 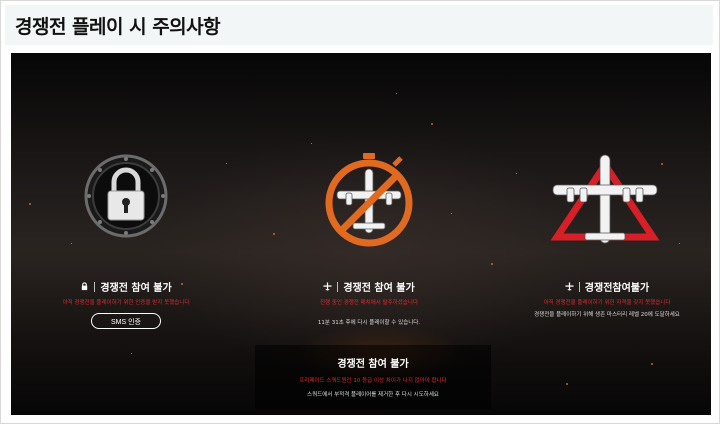 I want to click on card-warning-text: 아직 경쟁전을 플레이하기 위한 인증을 받지 못했습니다, so click(x=126, y=303).